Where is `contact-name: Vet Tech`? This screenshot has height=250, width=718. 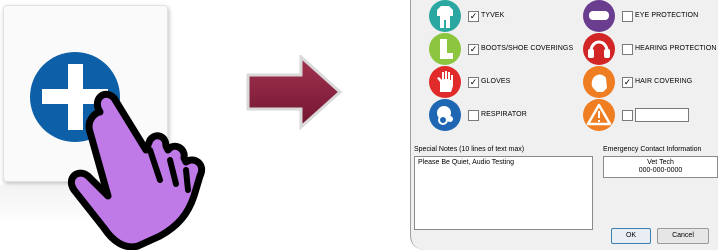
contact-name: Vet Tech is located at coordinates (660, 162).